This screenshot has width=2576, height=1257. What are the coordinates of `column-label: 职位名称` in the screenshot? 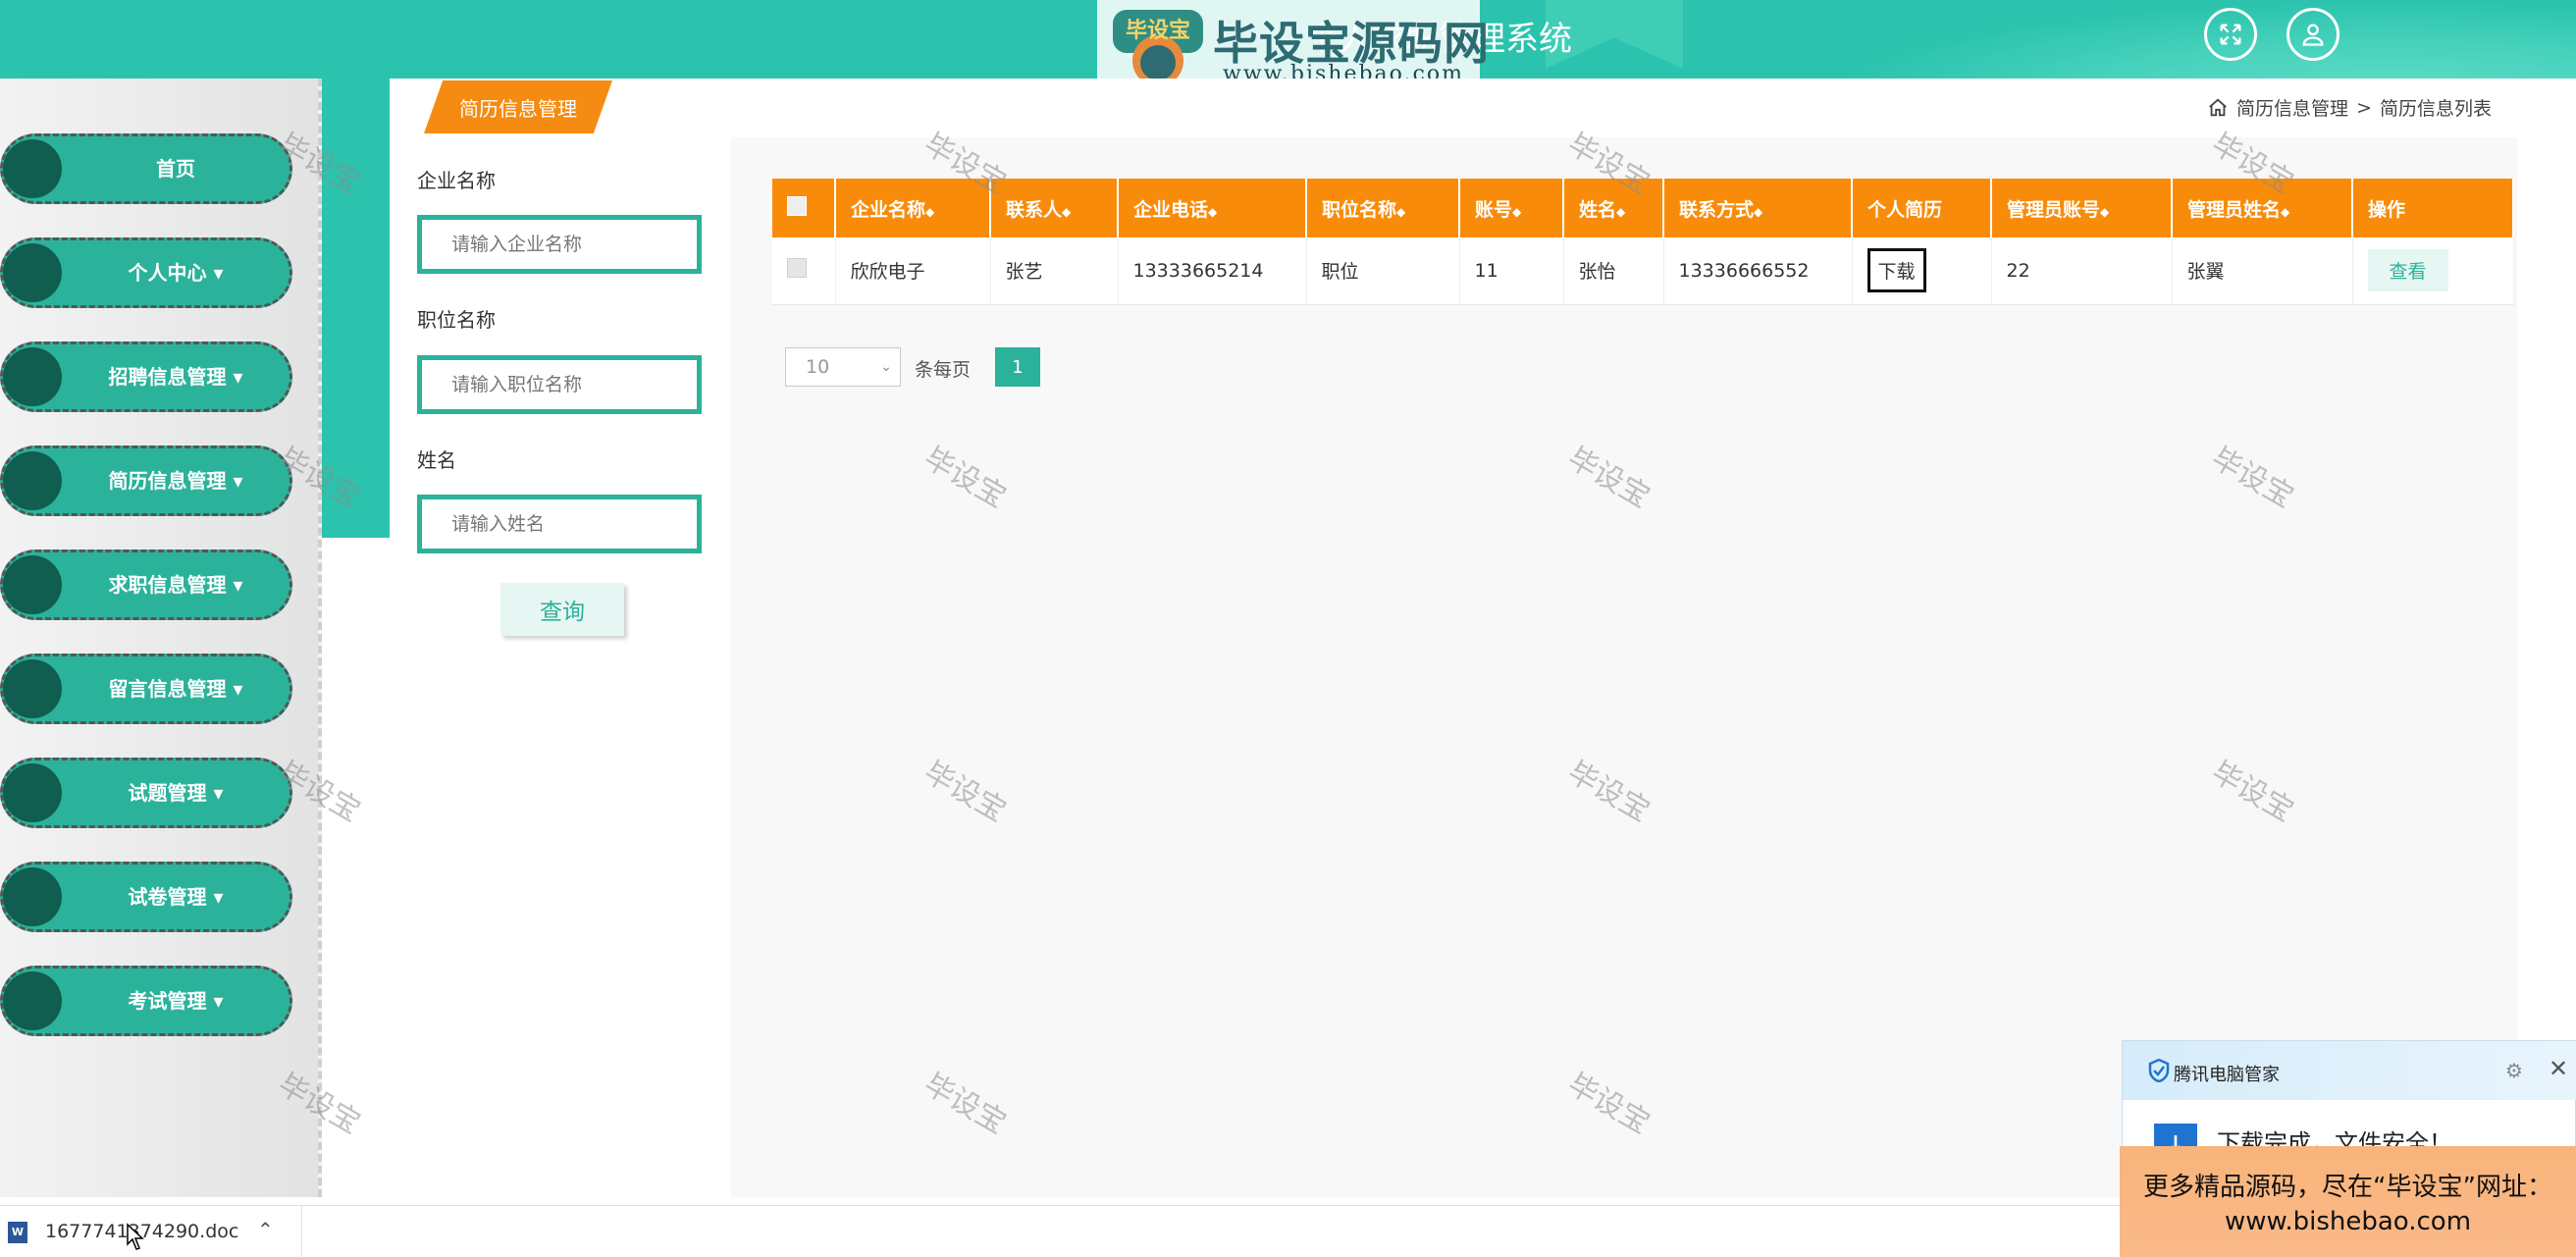 It's located at (1359, 209).